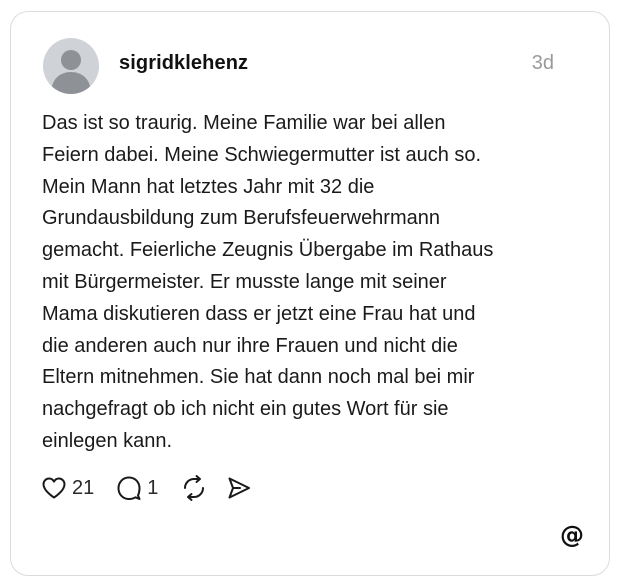 The image size is (620, 587). I want to click on default-avatar-icon, so click(71, 72).